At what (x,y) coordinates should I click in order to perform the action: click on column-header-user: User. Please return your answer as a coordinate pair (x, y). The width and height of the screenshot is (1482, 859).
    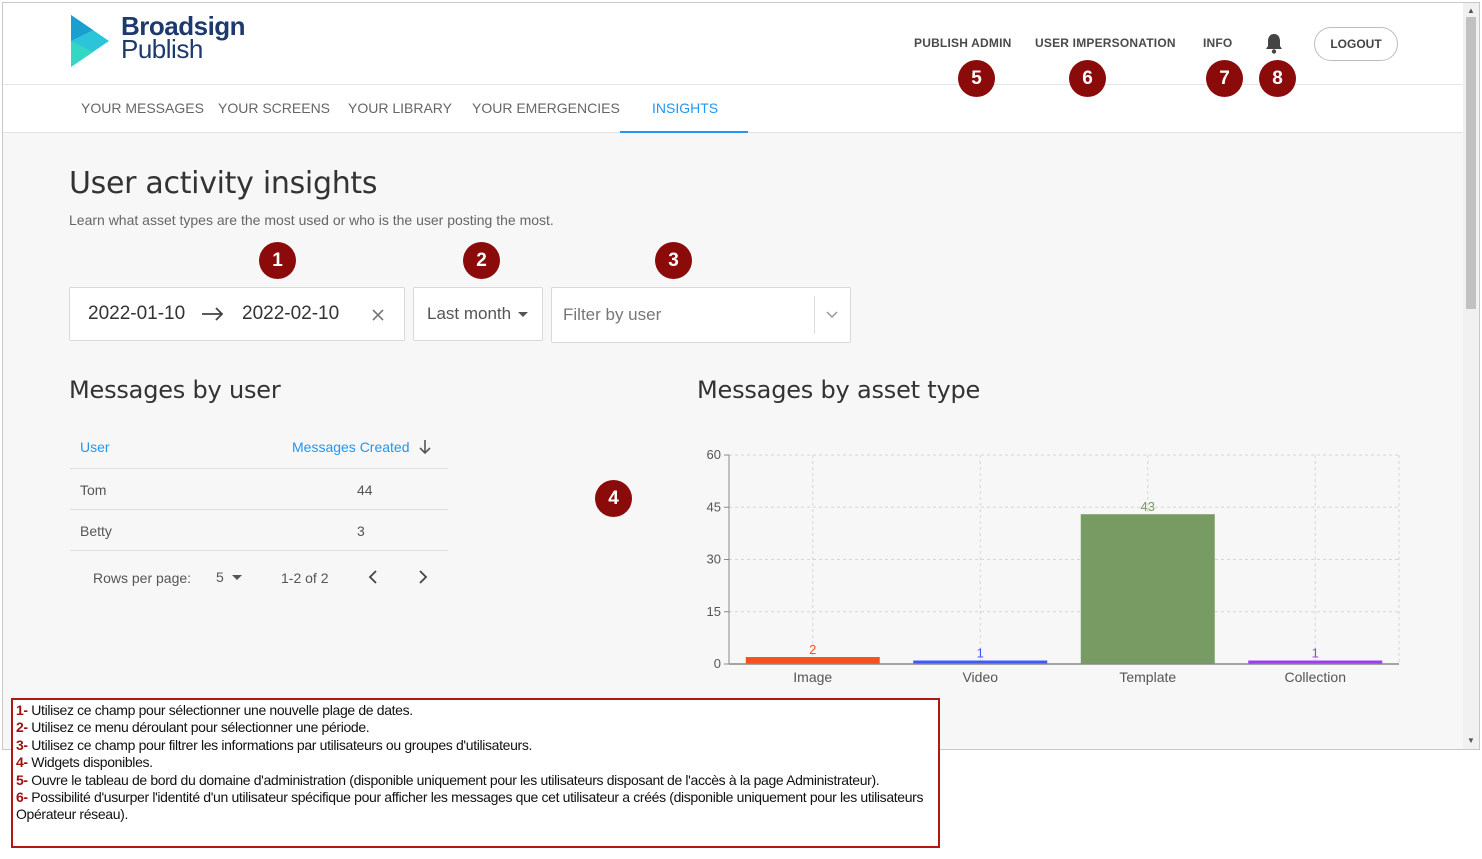
    Looking at the image, I should click on (95, 447).